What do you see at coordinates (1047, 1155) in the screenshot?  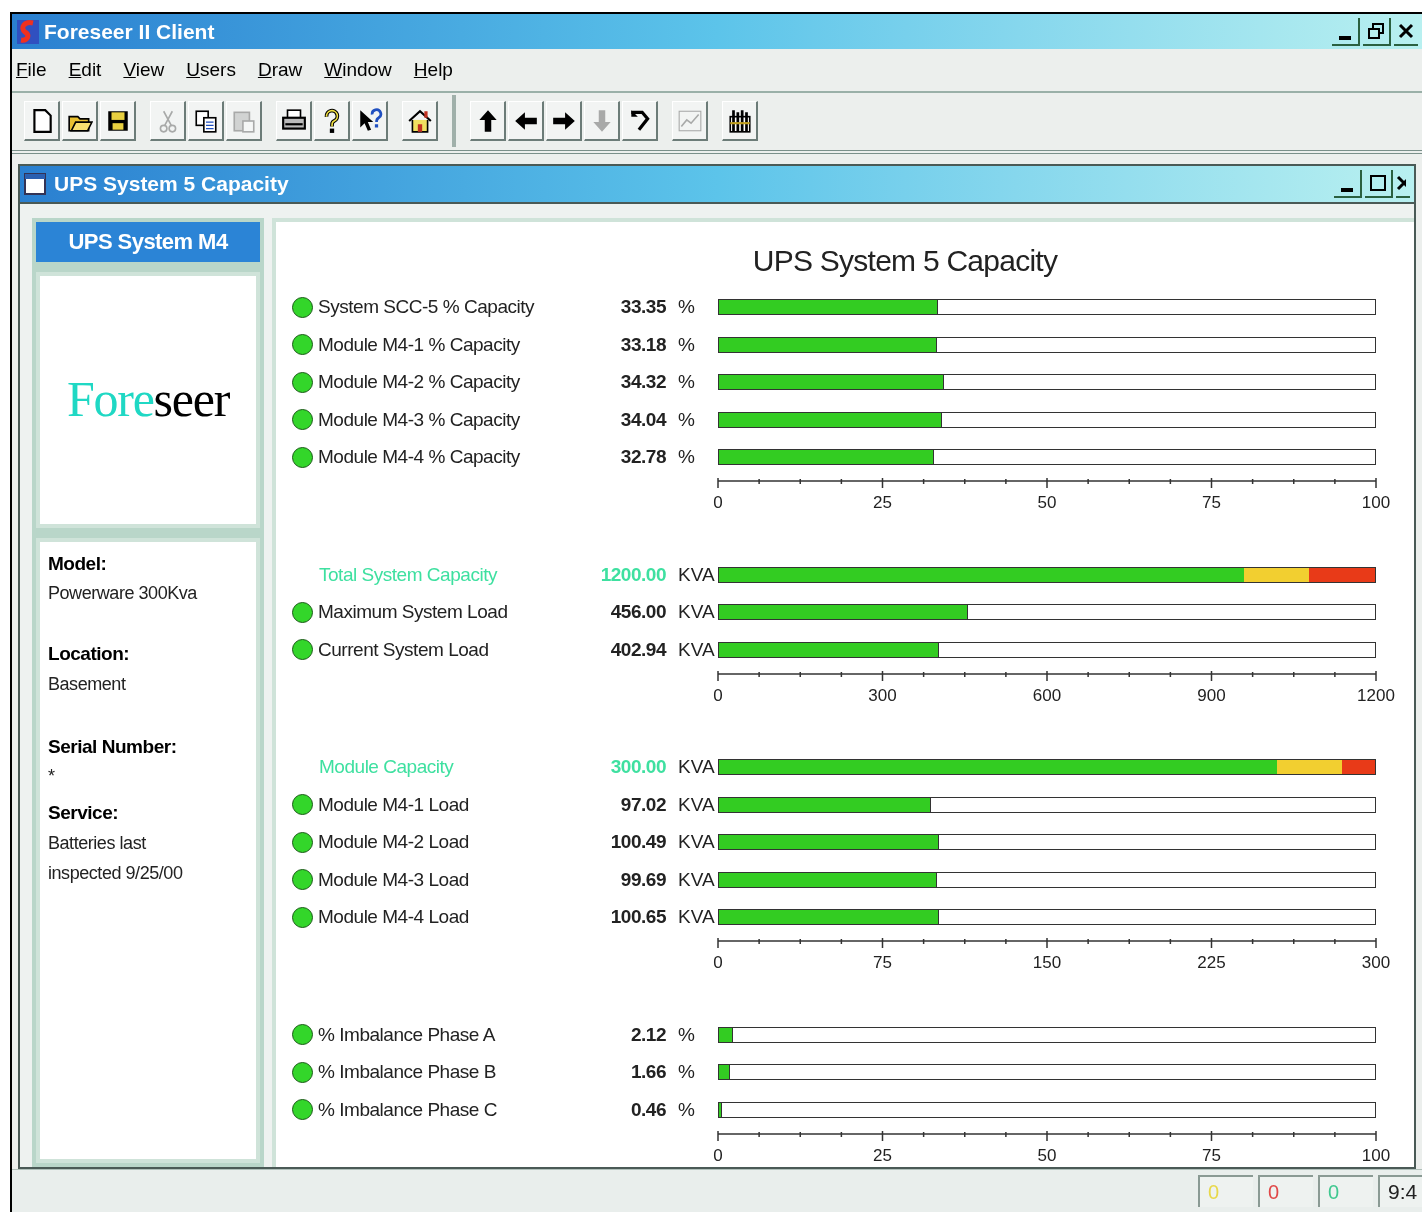 I see `axis-label: 50` at bounding box center [1047, 1155].